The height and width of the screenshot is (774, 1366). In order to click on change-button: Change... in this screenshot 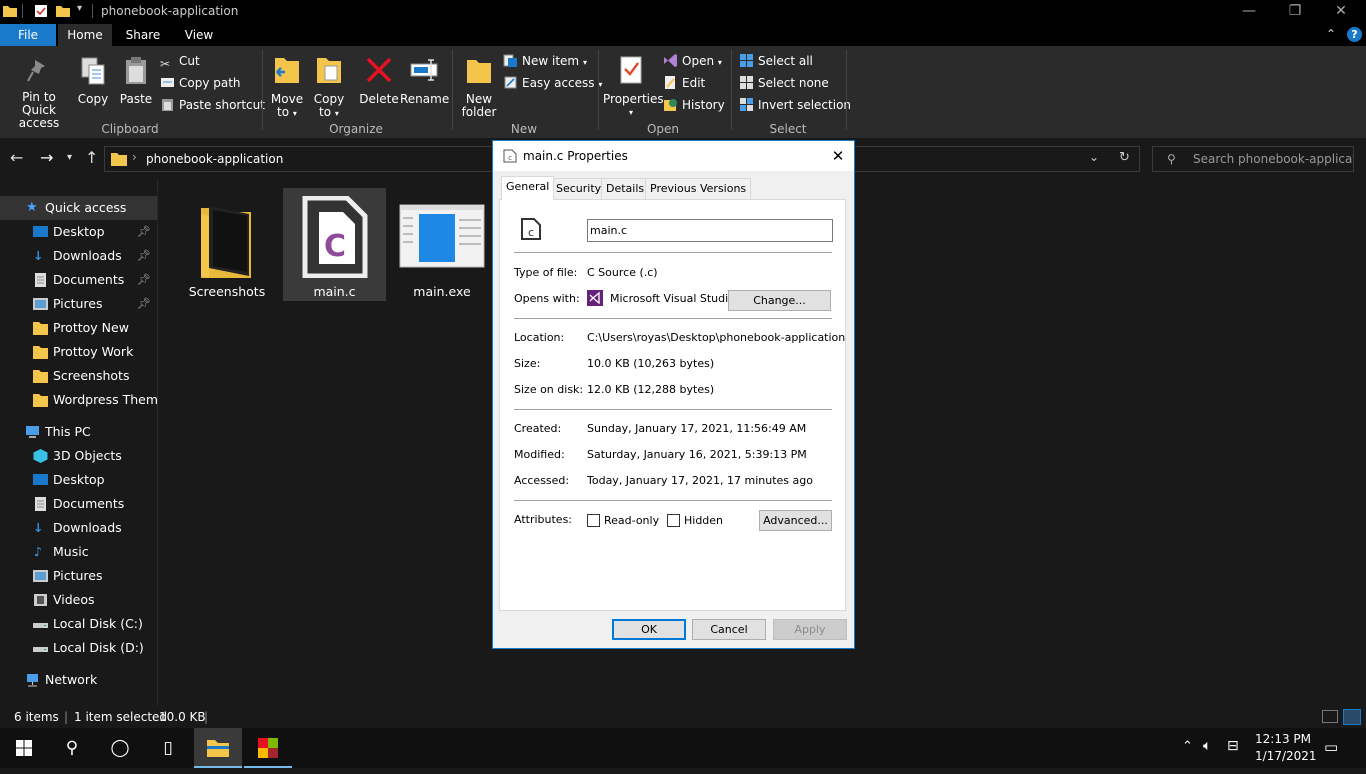, I will do `click(779, 300)`.